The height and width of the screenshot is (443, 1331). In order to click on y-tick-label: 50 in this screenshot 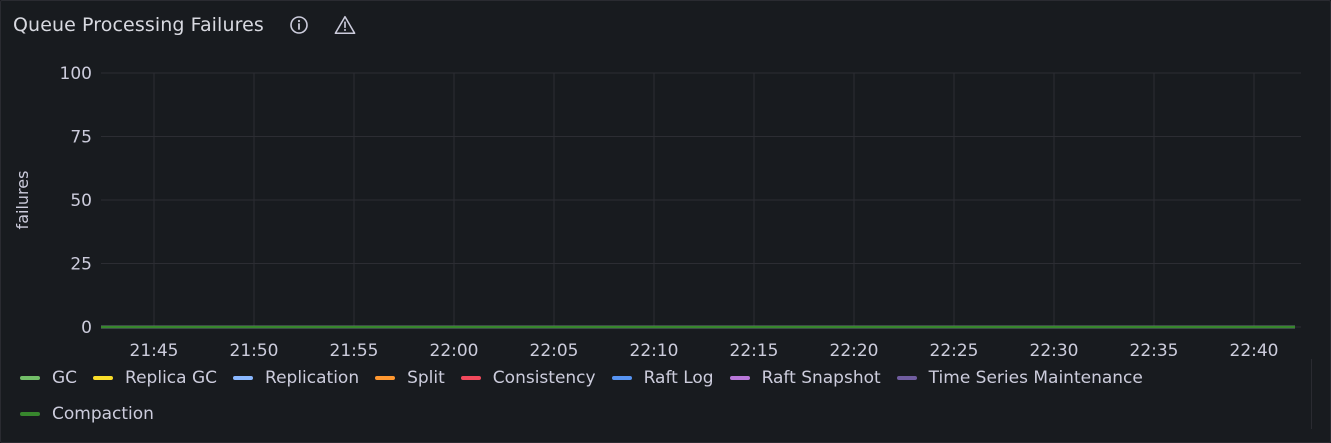, I will do `click(81, 201)`.